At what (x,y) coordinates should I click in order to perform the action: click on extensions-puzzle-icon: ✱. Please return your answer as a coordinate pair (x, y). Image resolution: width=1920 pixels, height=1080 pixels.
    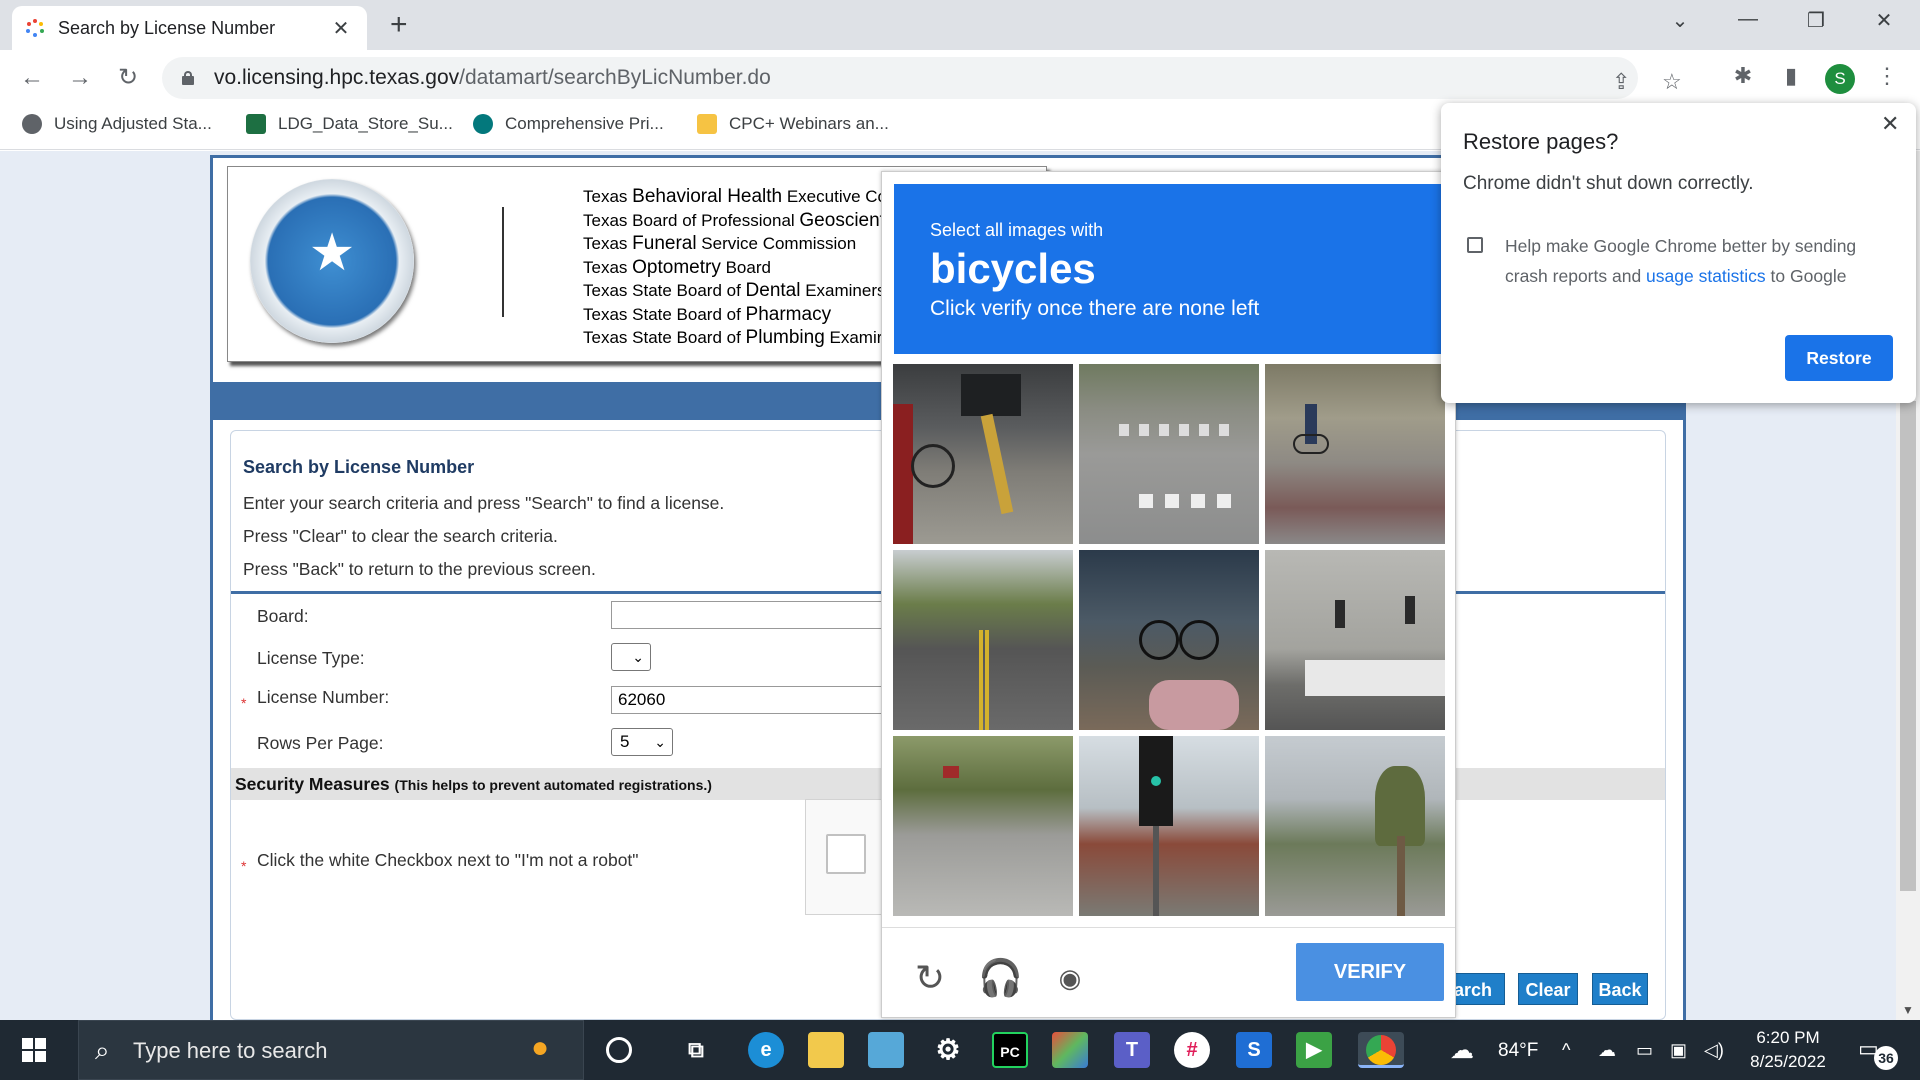
    Looking at the image, I should click on (1743, 76).